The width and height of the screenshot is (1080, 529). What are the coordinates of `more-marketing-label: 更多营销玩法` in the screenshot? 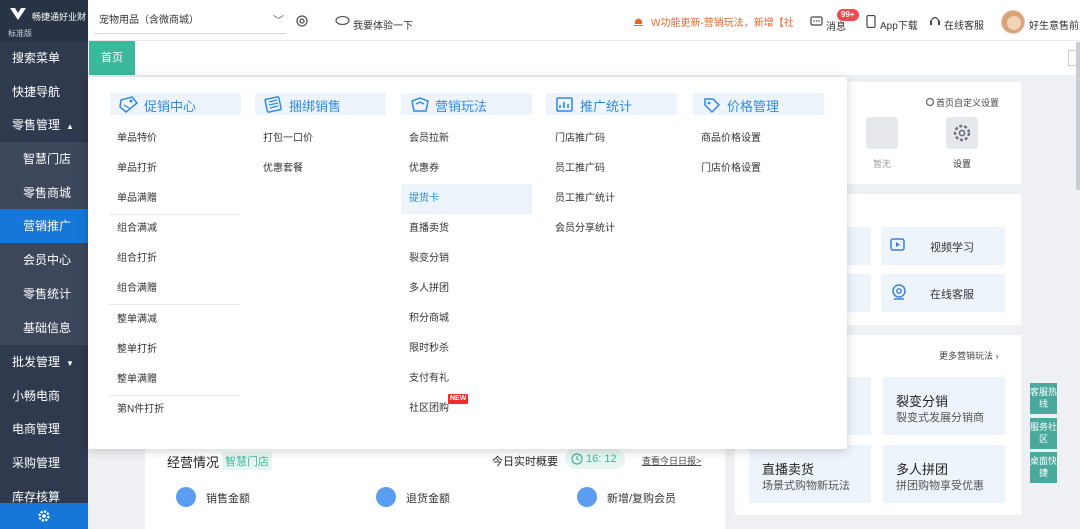 It's located at (966, 356).